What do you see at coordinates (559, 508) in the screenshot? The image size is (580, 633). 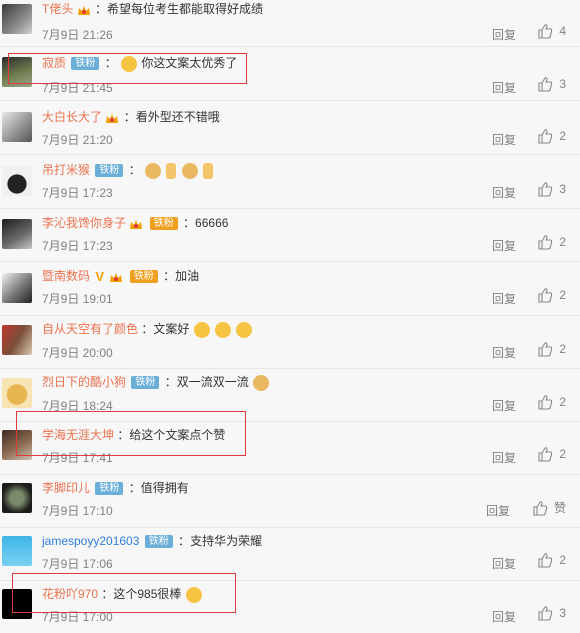 I see `like-count: 赞` at bounding box center [559, 508].